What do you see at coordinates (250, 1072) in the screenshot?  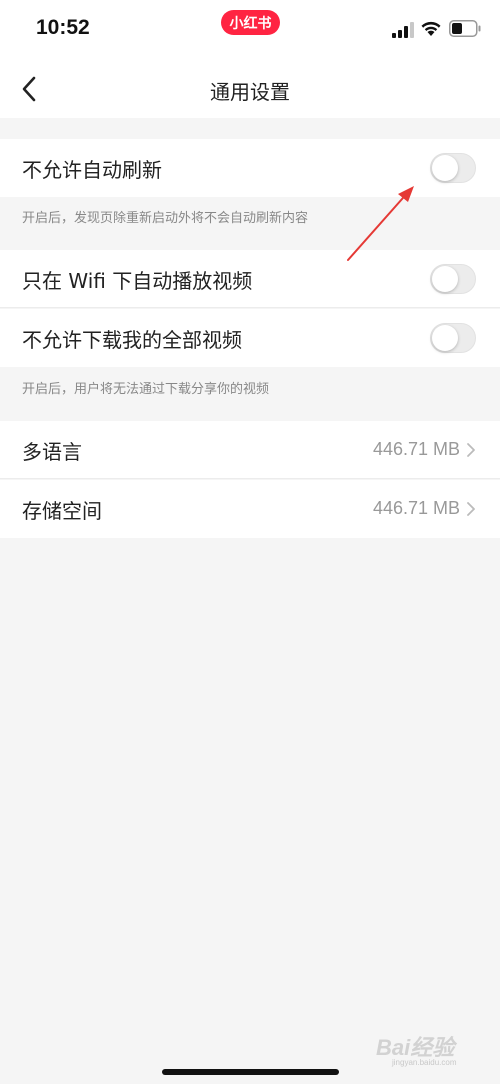 I see `home-indicator` at bounding box center [250, 1072].